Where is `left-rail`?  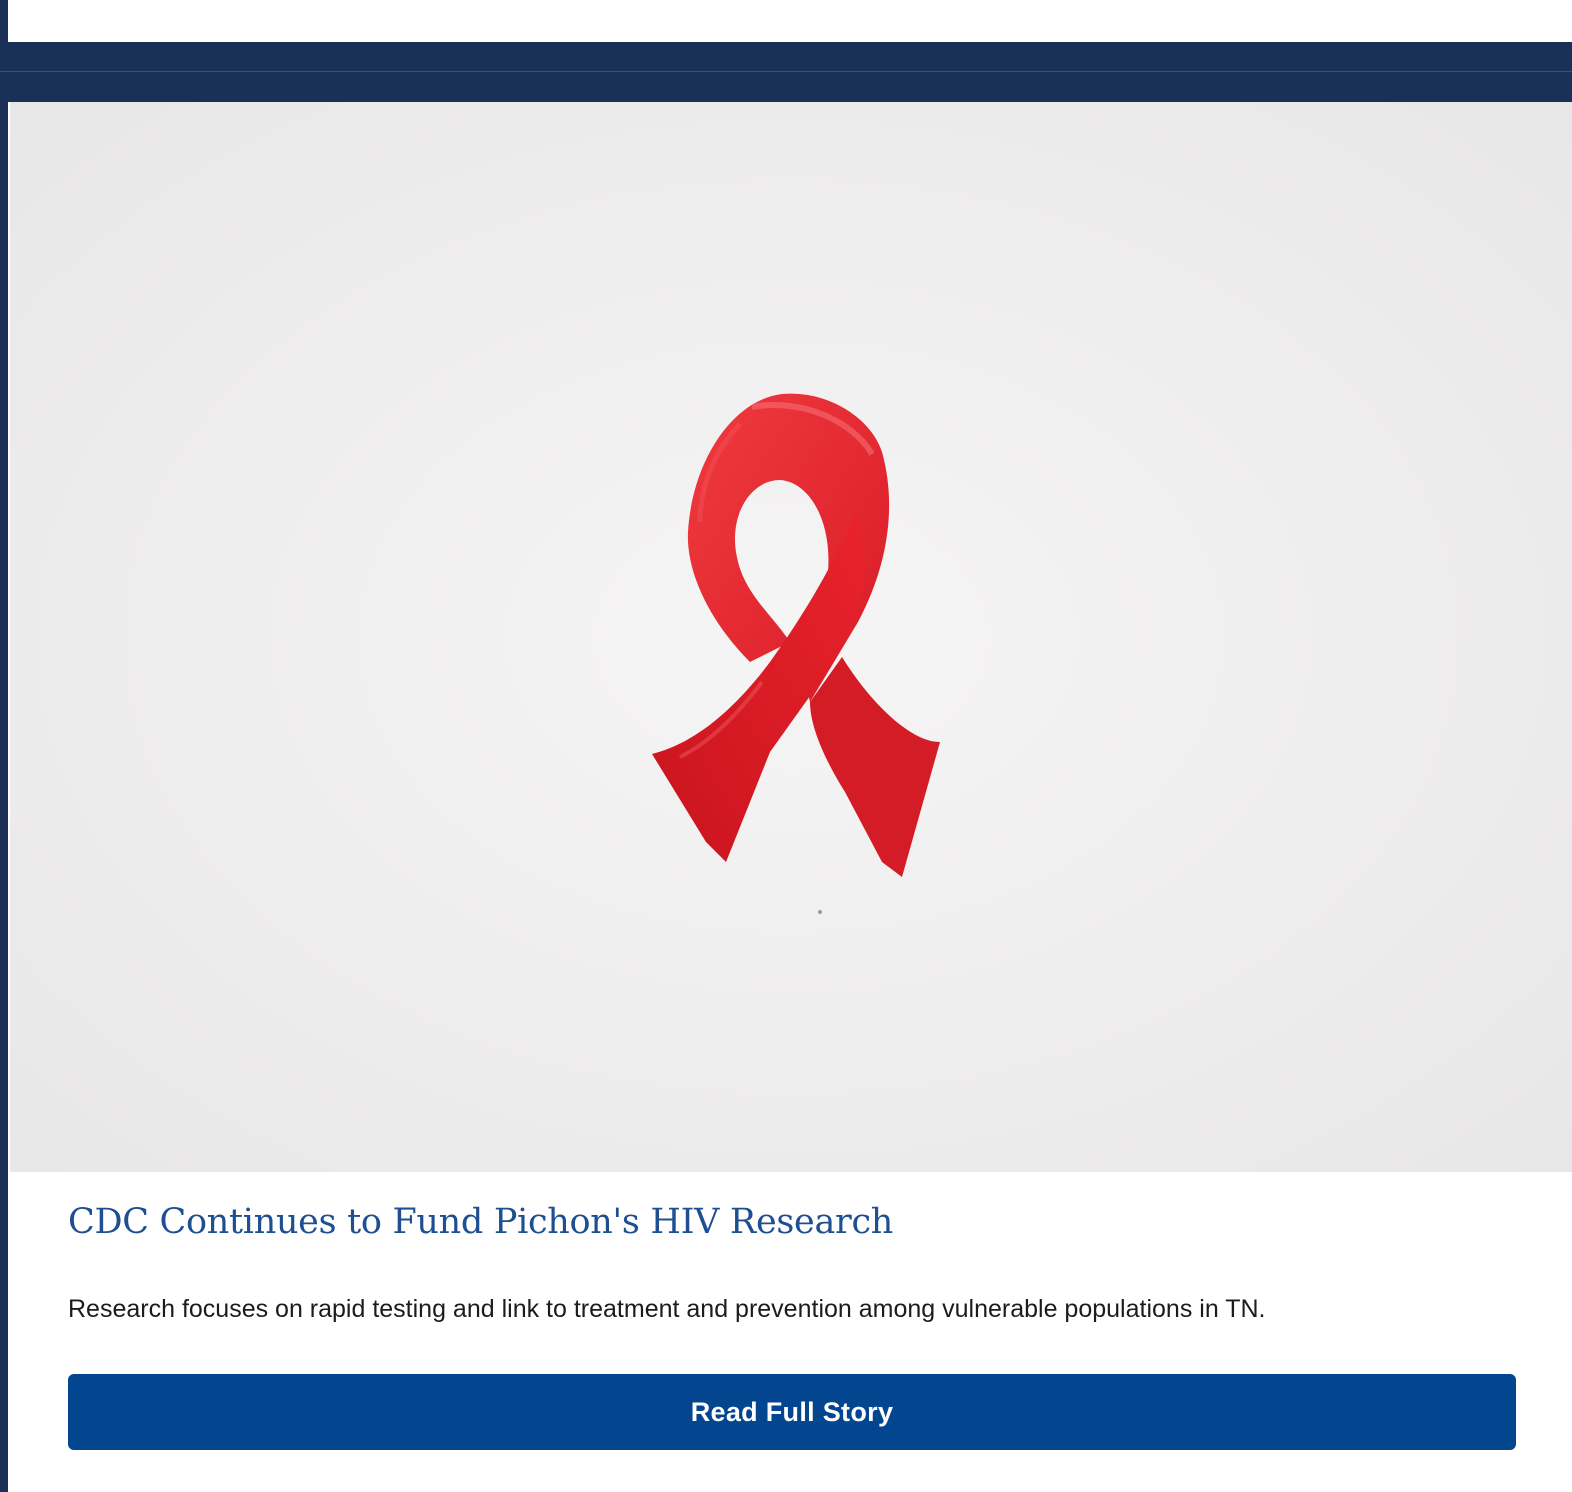 left-rail is located at coordinates (4, 746).